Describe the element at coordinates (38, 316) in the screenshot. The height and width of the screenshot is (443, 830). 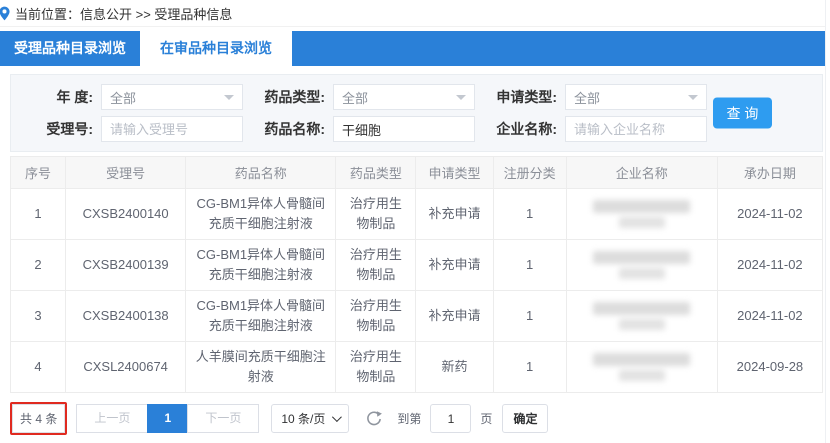
I see `cell-seq: 3` at that location.